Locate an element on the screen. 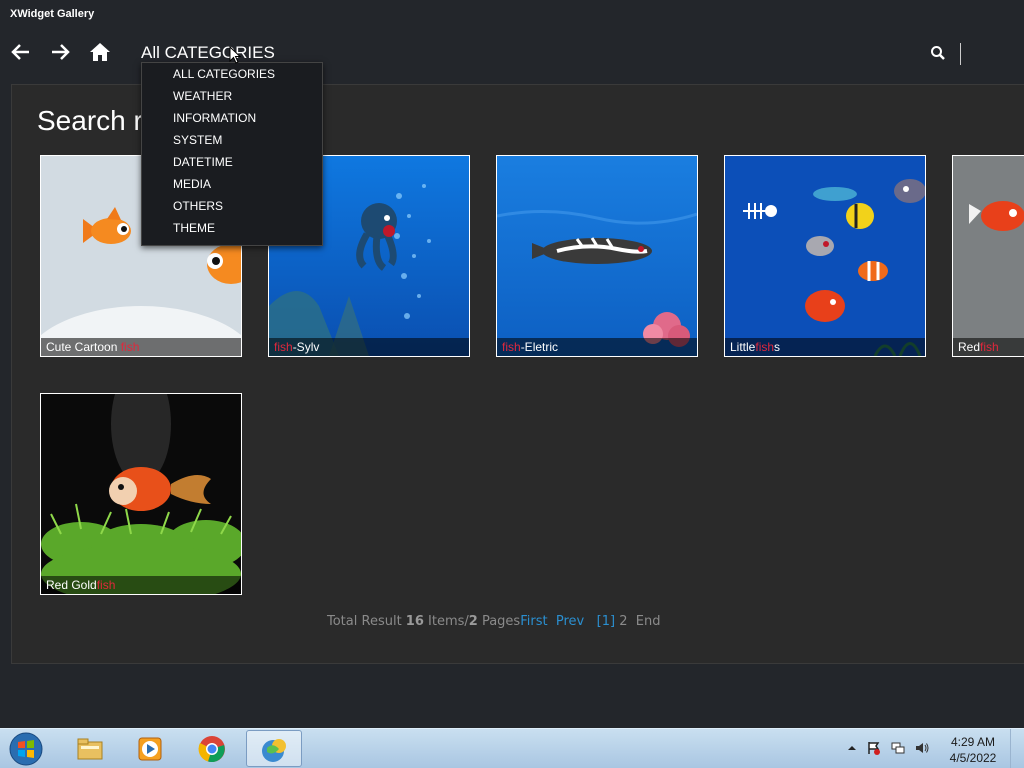 The height and width of the screenshot is (768, 1024). dropdown-item-system: SYSTEM is located at coordinates (197, 140).